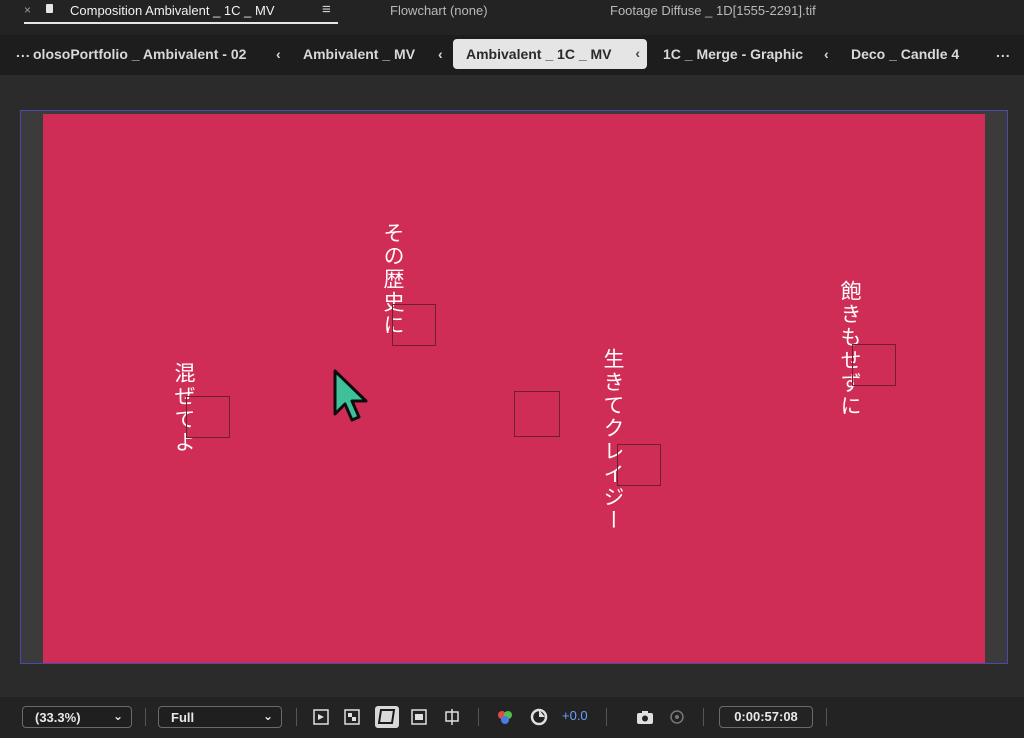 The image size is (1024, 738). I want to click on magnification-dropdown: (33.3%) ⌄, so click(77, 717).